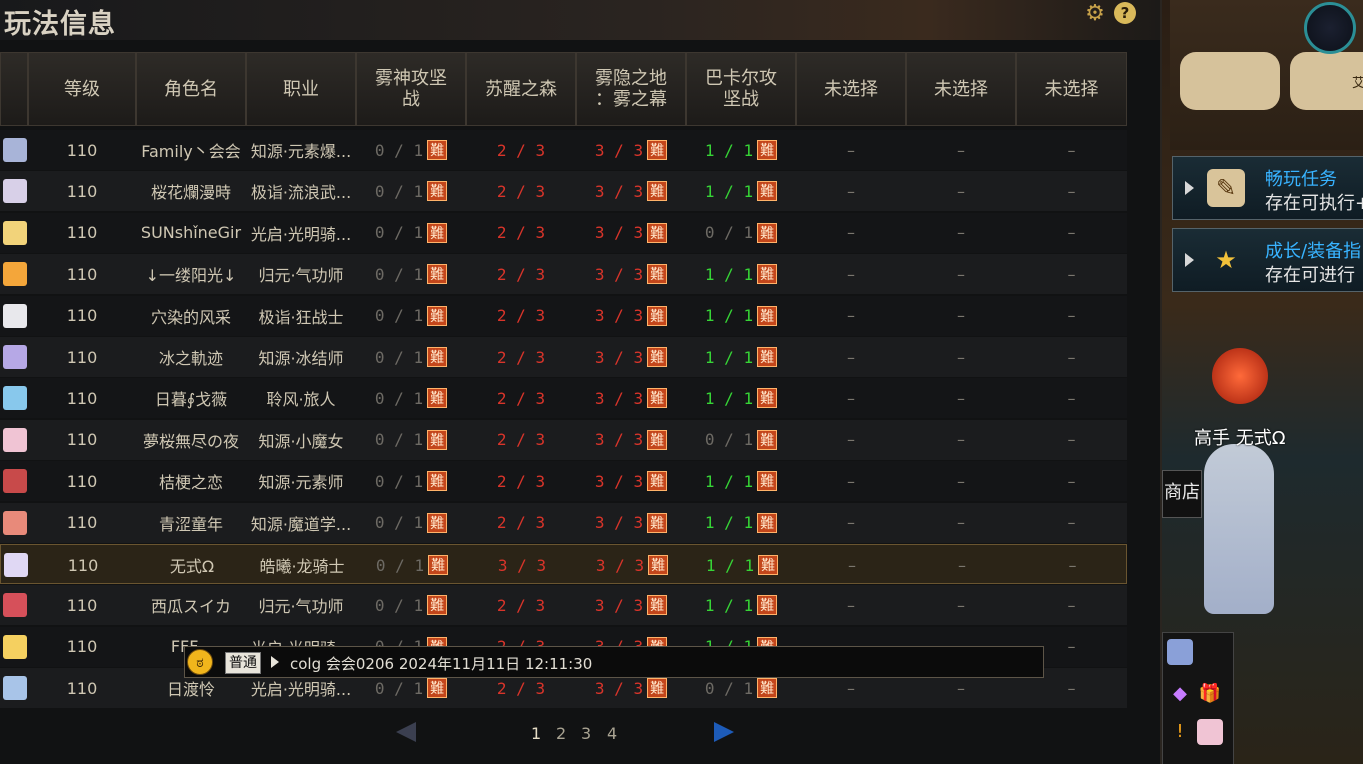  What do you see at coordinates (301, 276) in the screenshot?
I see `job-cell-value: 归元·气功师` at bounding box center [301, 276].